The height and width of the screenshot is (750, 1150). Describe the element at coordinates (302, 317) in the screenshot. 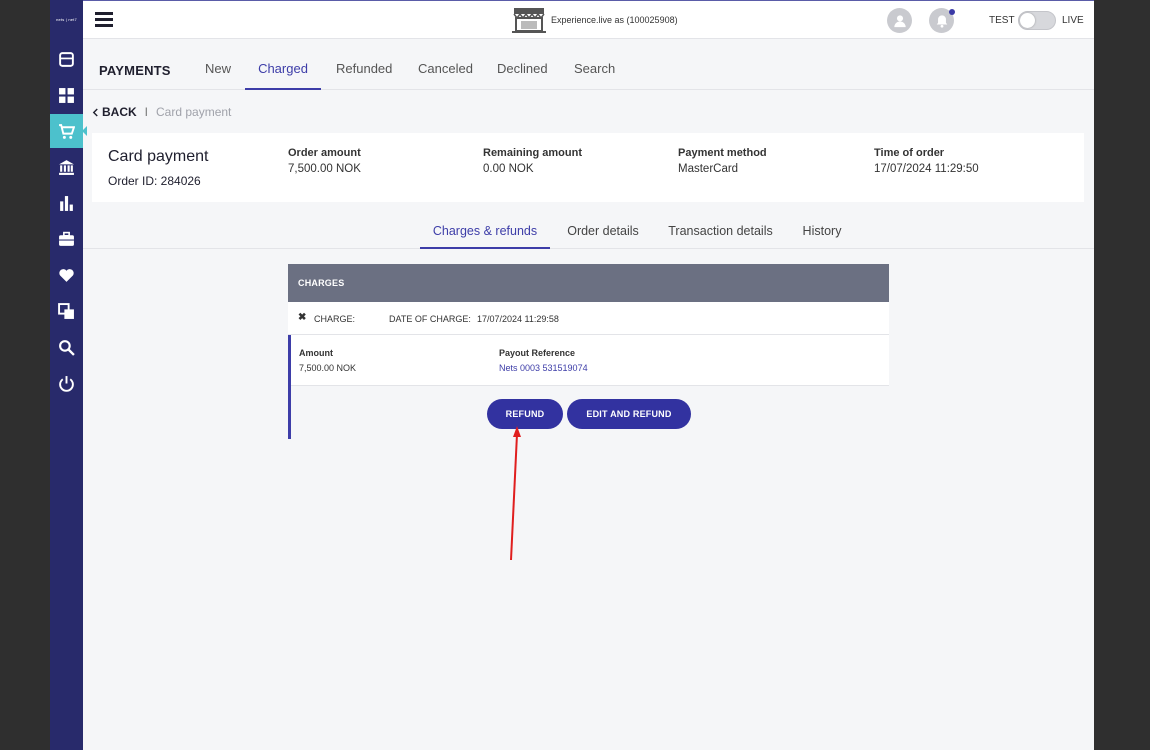

I see `close-icon: ✖` at that location.